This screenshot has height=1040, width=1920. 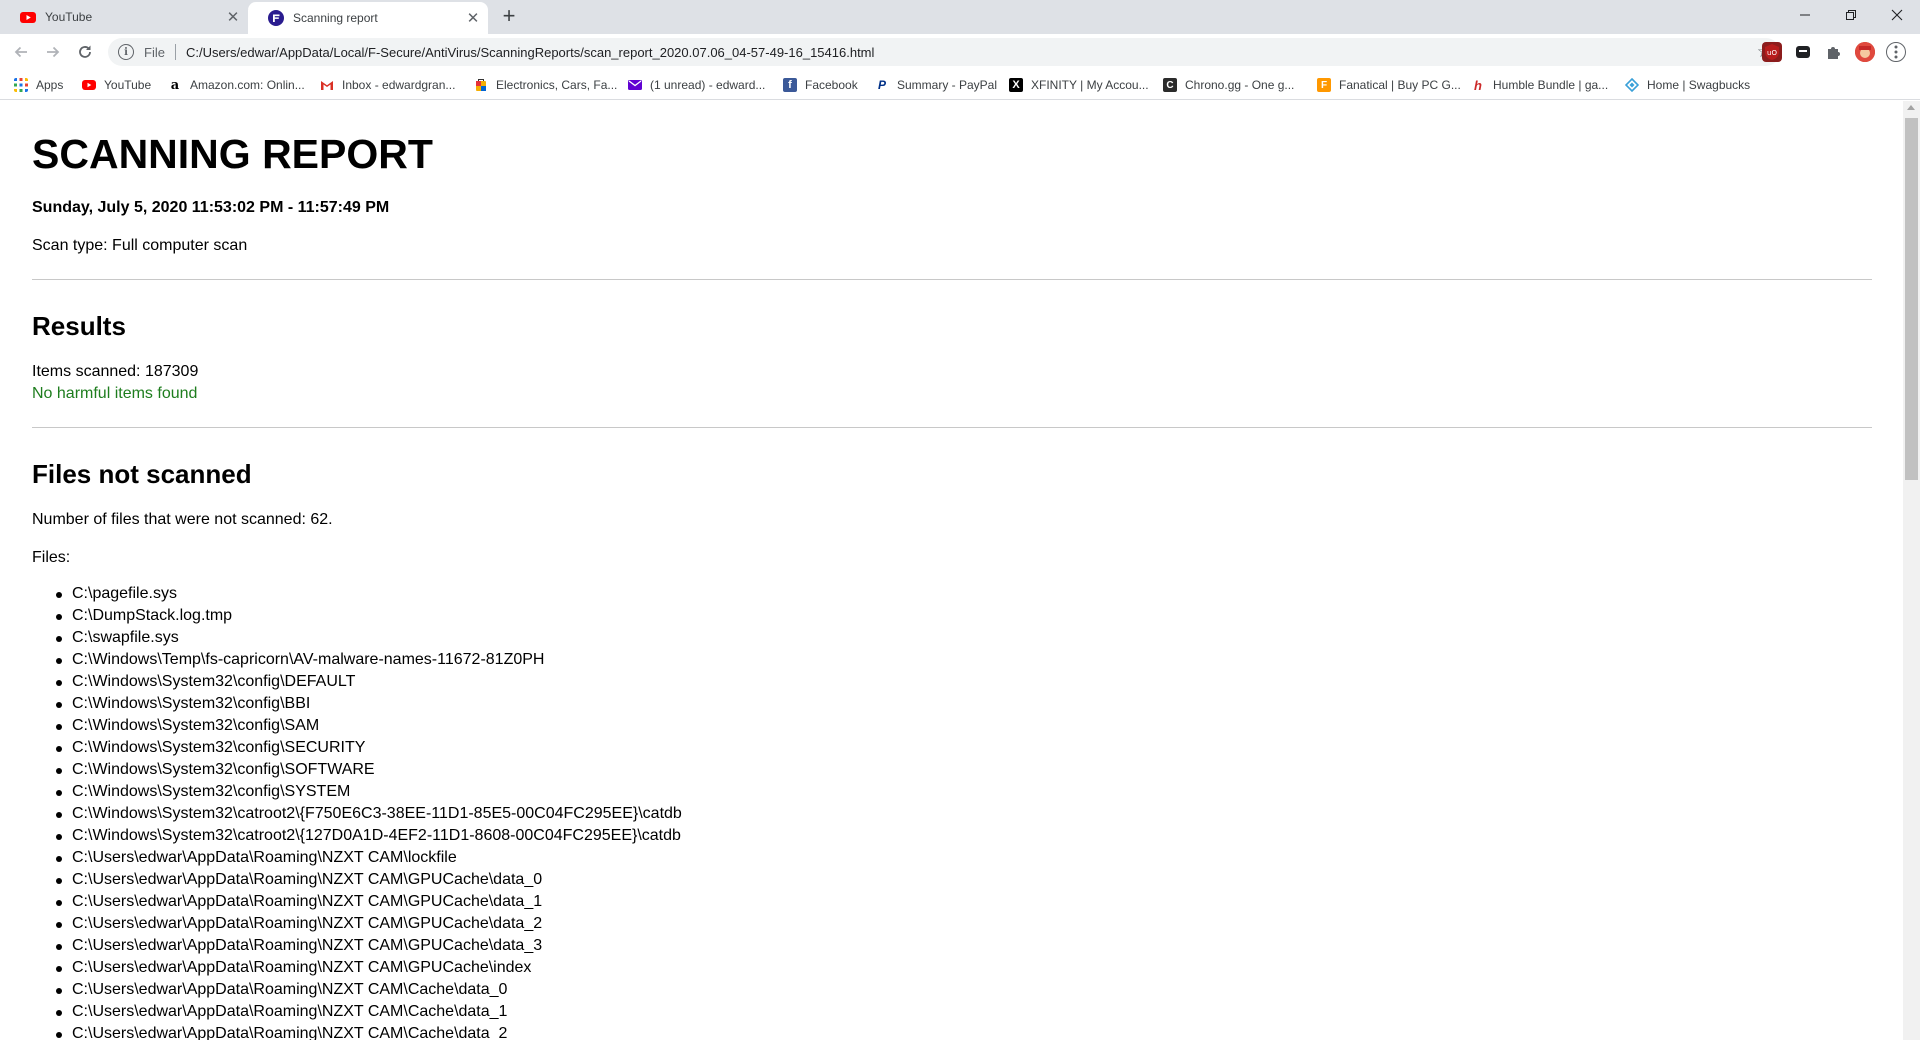 What do you see at coordinates (790, 85) in the screenshot?
I see `facebook-icon: f` at bounding box center [790, 85].